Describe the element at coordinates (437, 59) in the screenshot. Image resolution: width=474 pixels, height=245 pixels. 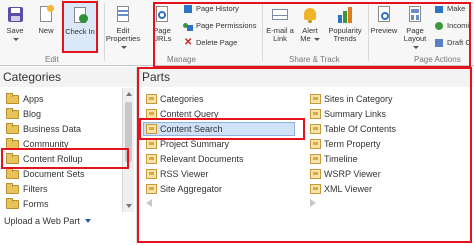
I see `page-actions-group-label: Page Actions` at that location.